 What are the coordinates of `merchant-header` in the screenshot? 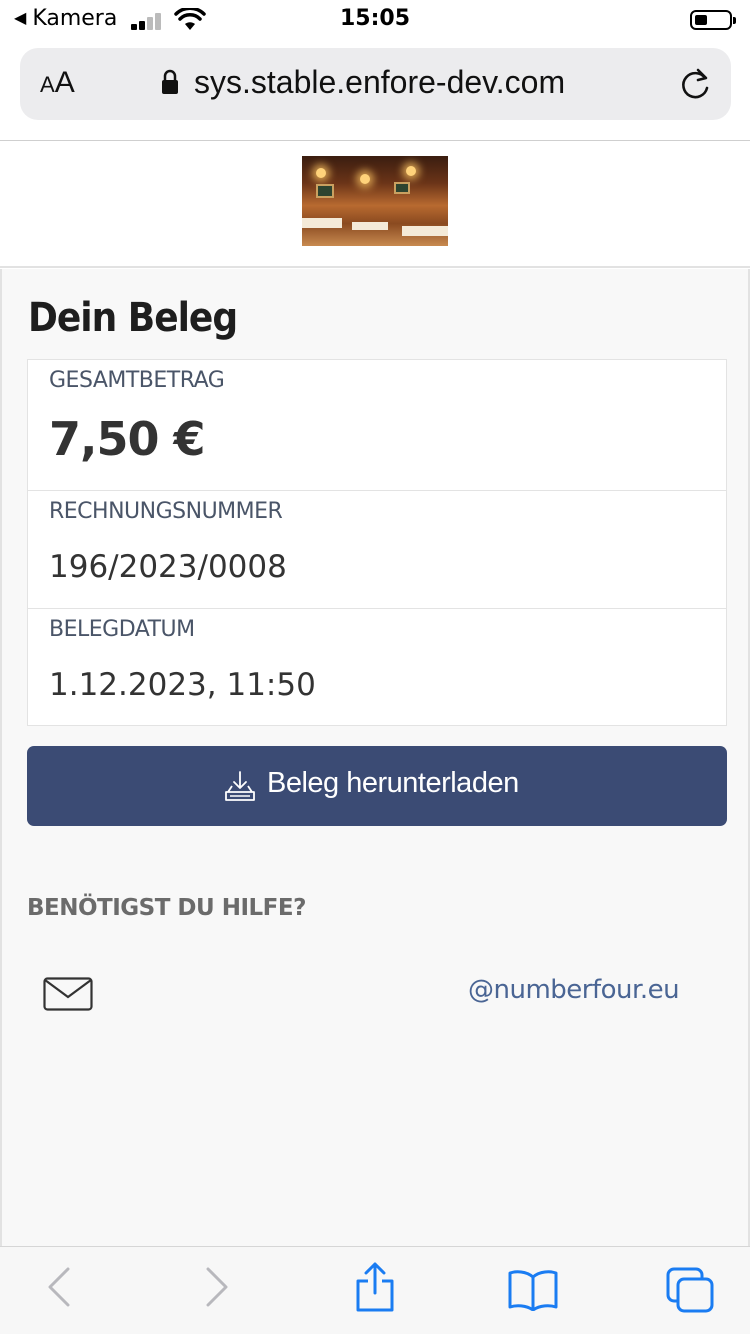 It's located at (375, 204).